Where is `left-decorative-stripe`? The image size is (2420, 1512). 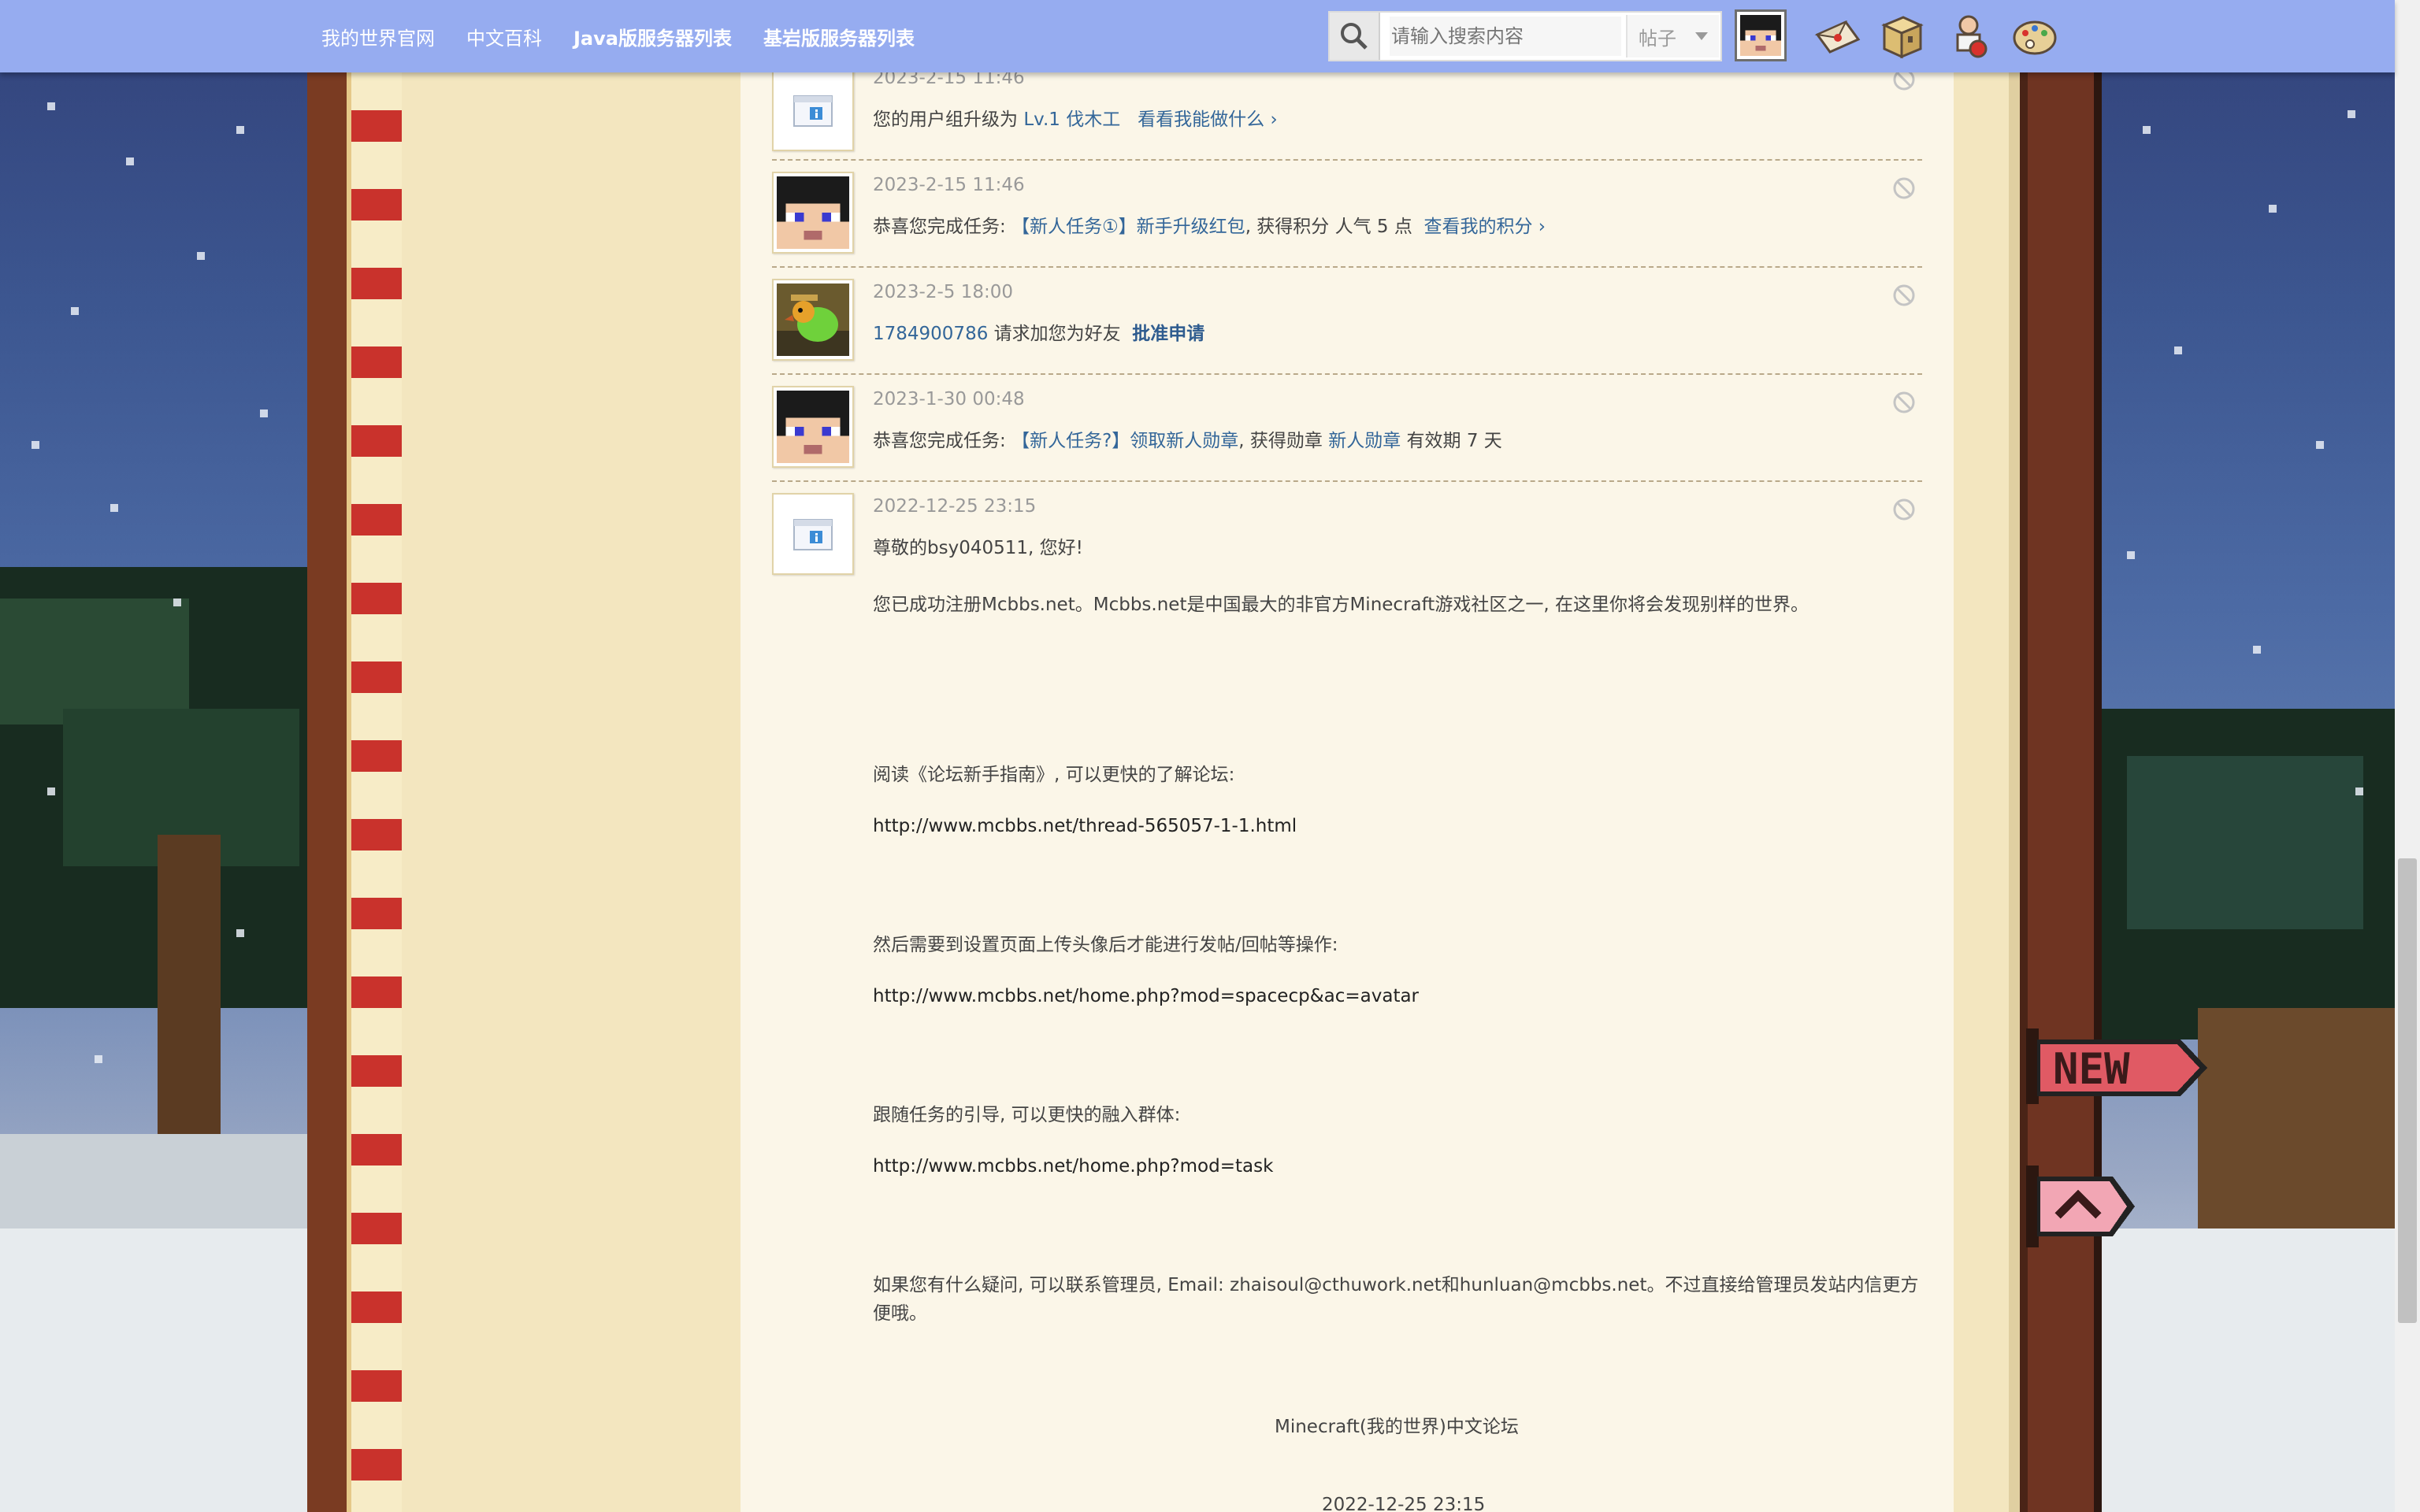
left-decorative-stripe is located at coordinates (376, 756).